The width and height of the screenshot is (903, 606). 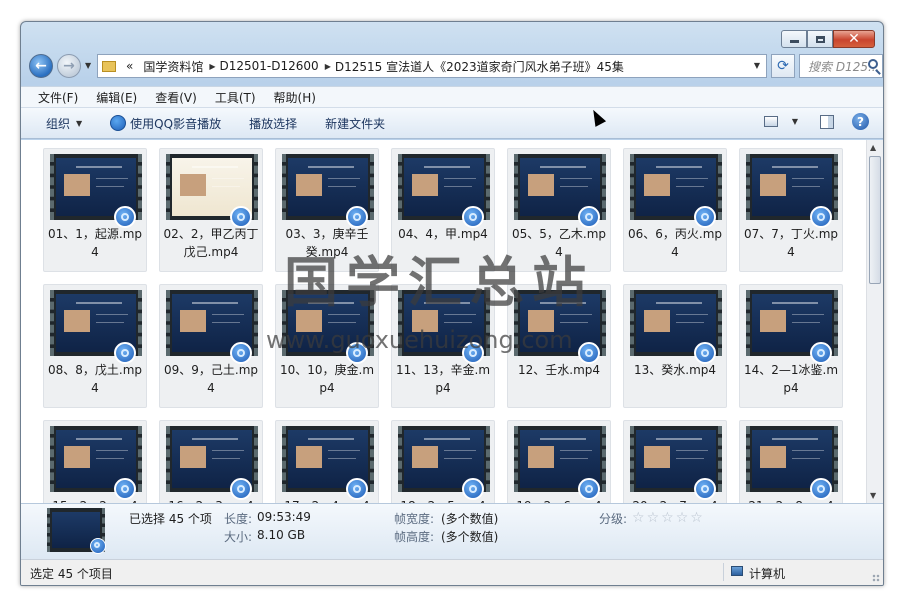 I want to click on play-selection-button: 播放选择, so click(x=273, y=123).